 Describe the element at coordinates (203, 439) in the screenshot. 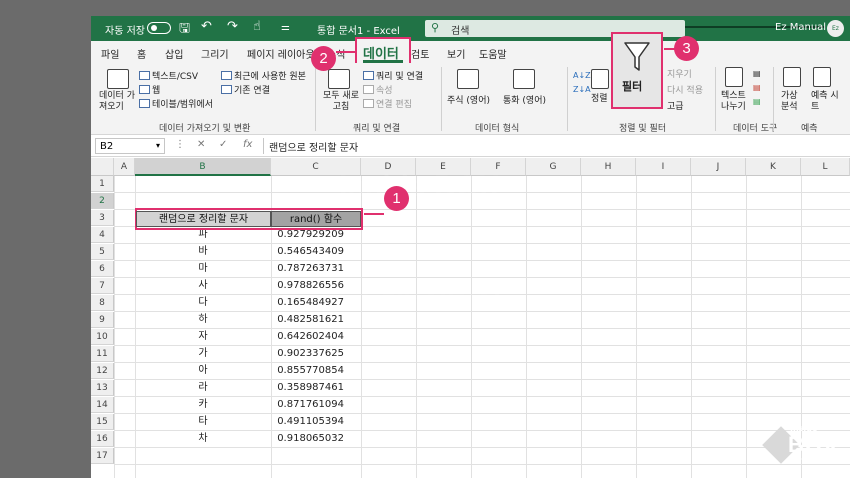

I see `table-row-char: 차` at that location.